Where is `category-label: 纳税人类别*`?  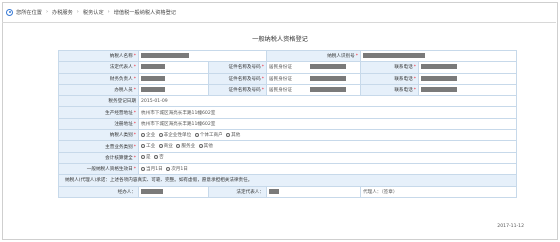
category-label: 纳税人类别* is located at coordinates (98, 135).